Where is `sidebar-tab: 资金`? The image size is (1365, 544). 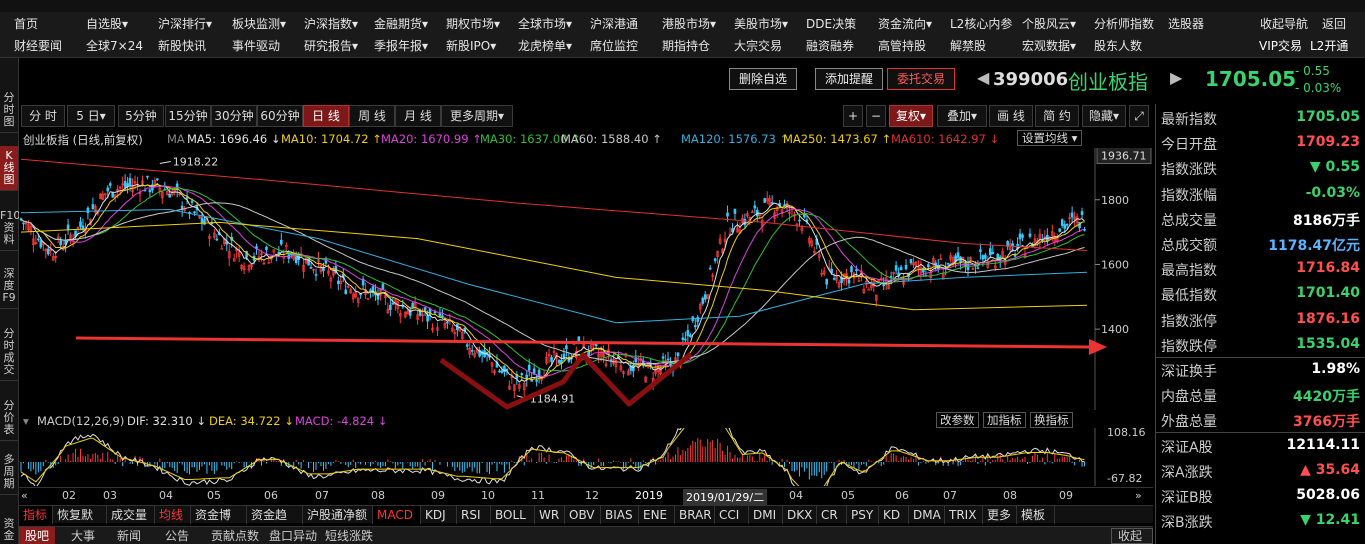
sidebar-tab: 资金 is located at coordinates (9, 529).